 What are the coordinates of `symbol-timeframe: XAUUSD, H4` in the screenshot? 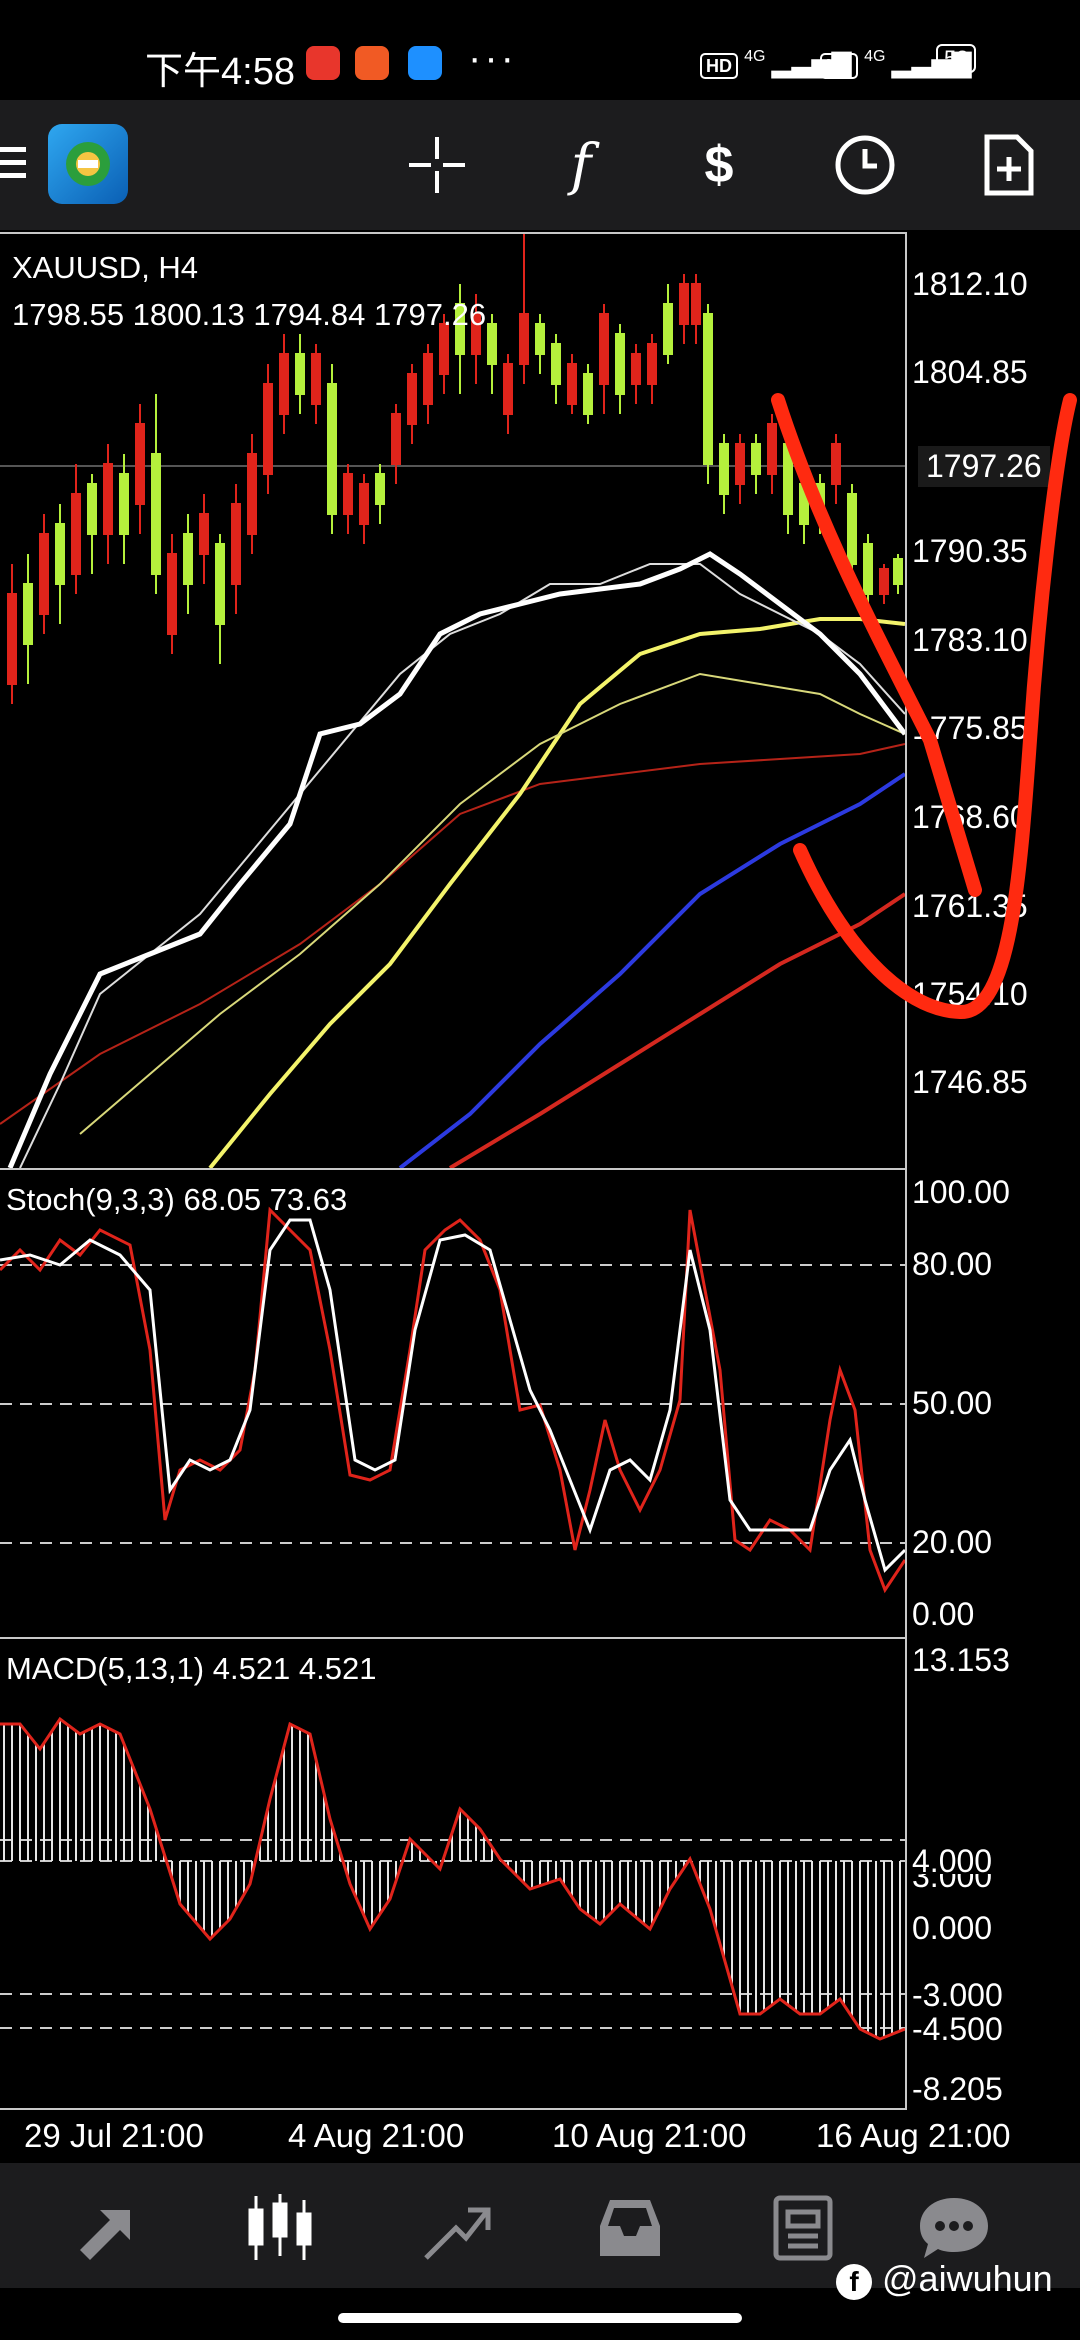 It's located at (105, 267).